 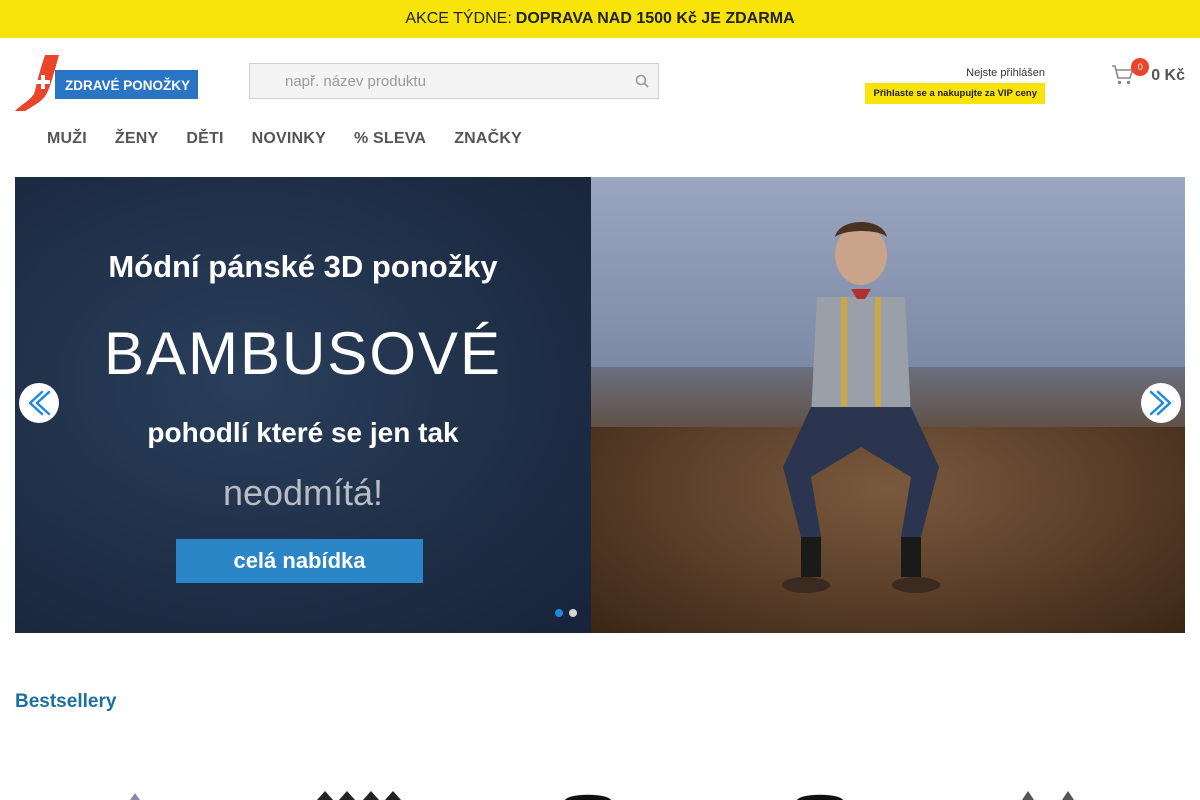 What do you see at coordinates (136, 139) in the screenshot?
I see `nav-item-zeny: ŽENY` at bounding box center [136, 139].